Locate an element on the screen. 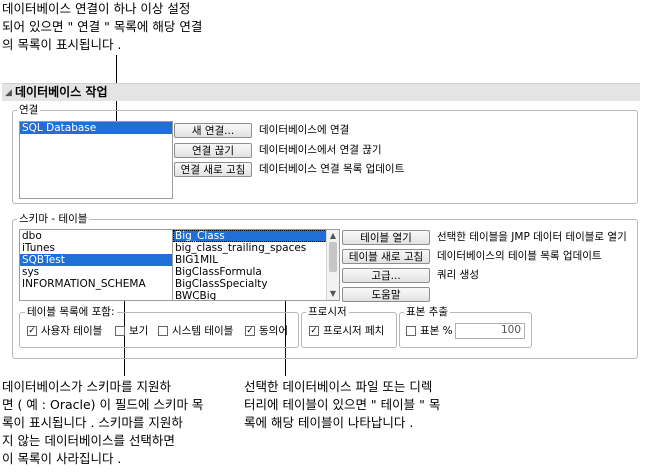 This screenshot has height=475, width=646. user-tables-label: 사용자 테이블 is located at coordinates (72, 331).